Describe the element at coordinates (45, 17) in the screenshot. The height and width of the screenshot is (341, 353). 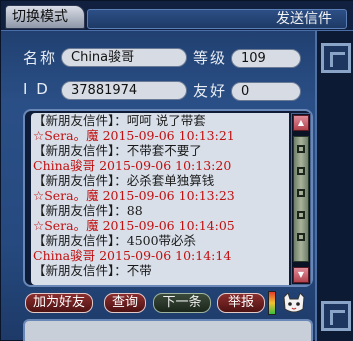
I see `switch-mode-button: 切换模式` at that location.